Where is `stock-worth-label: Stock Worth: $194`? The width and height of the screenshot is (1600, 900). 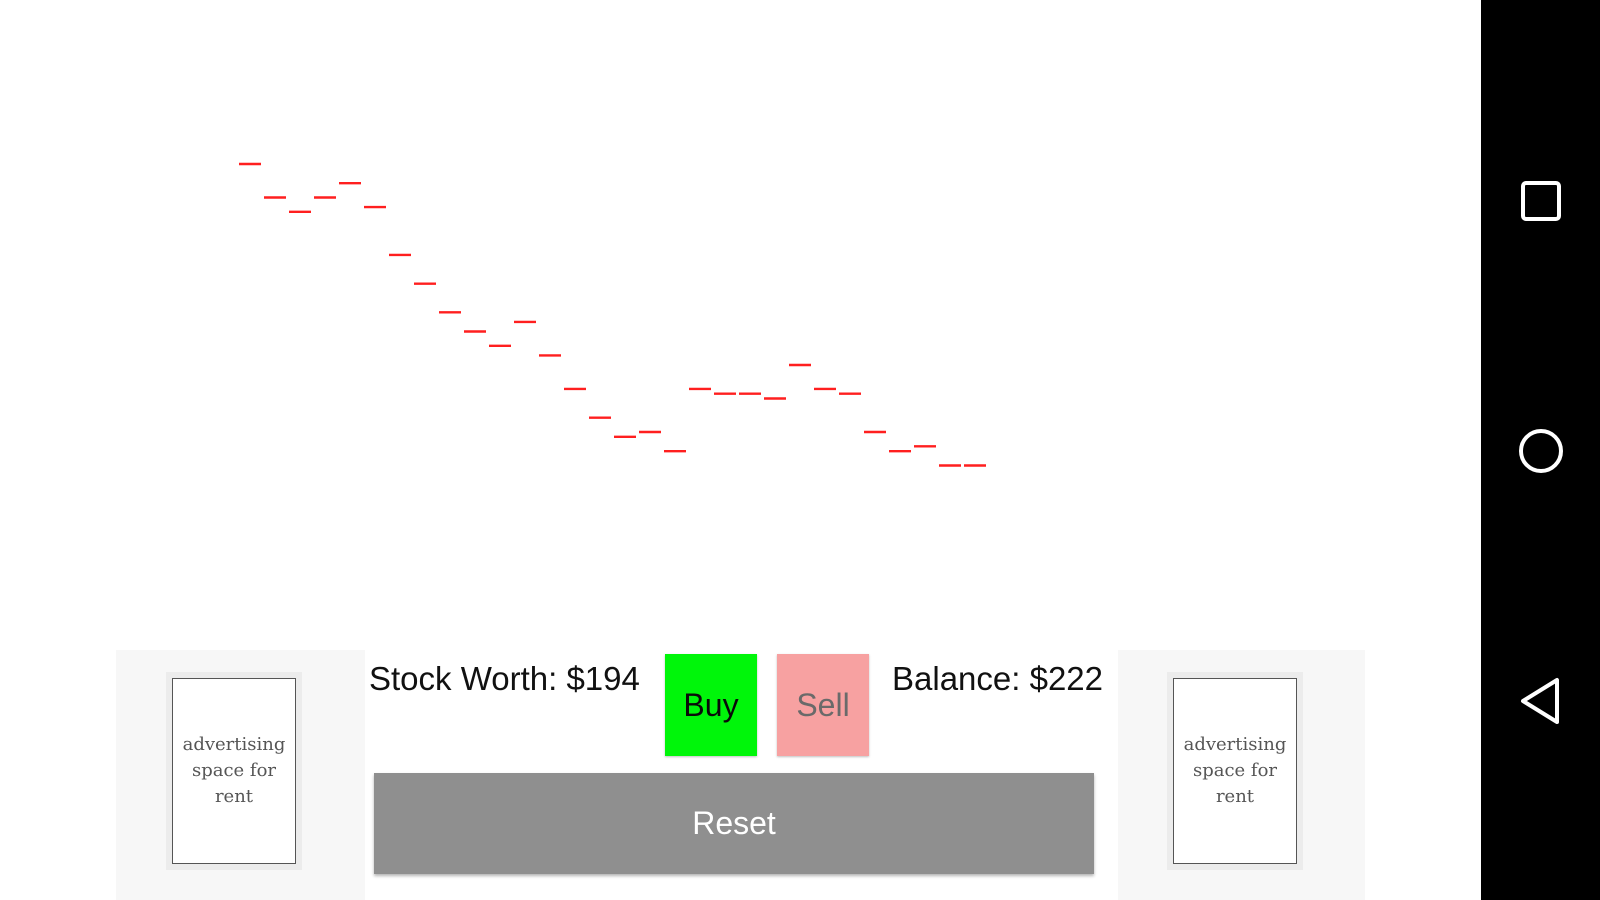 stock-worth-label: Stock Worth: $194 is located at coordinates (504, 678).